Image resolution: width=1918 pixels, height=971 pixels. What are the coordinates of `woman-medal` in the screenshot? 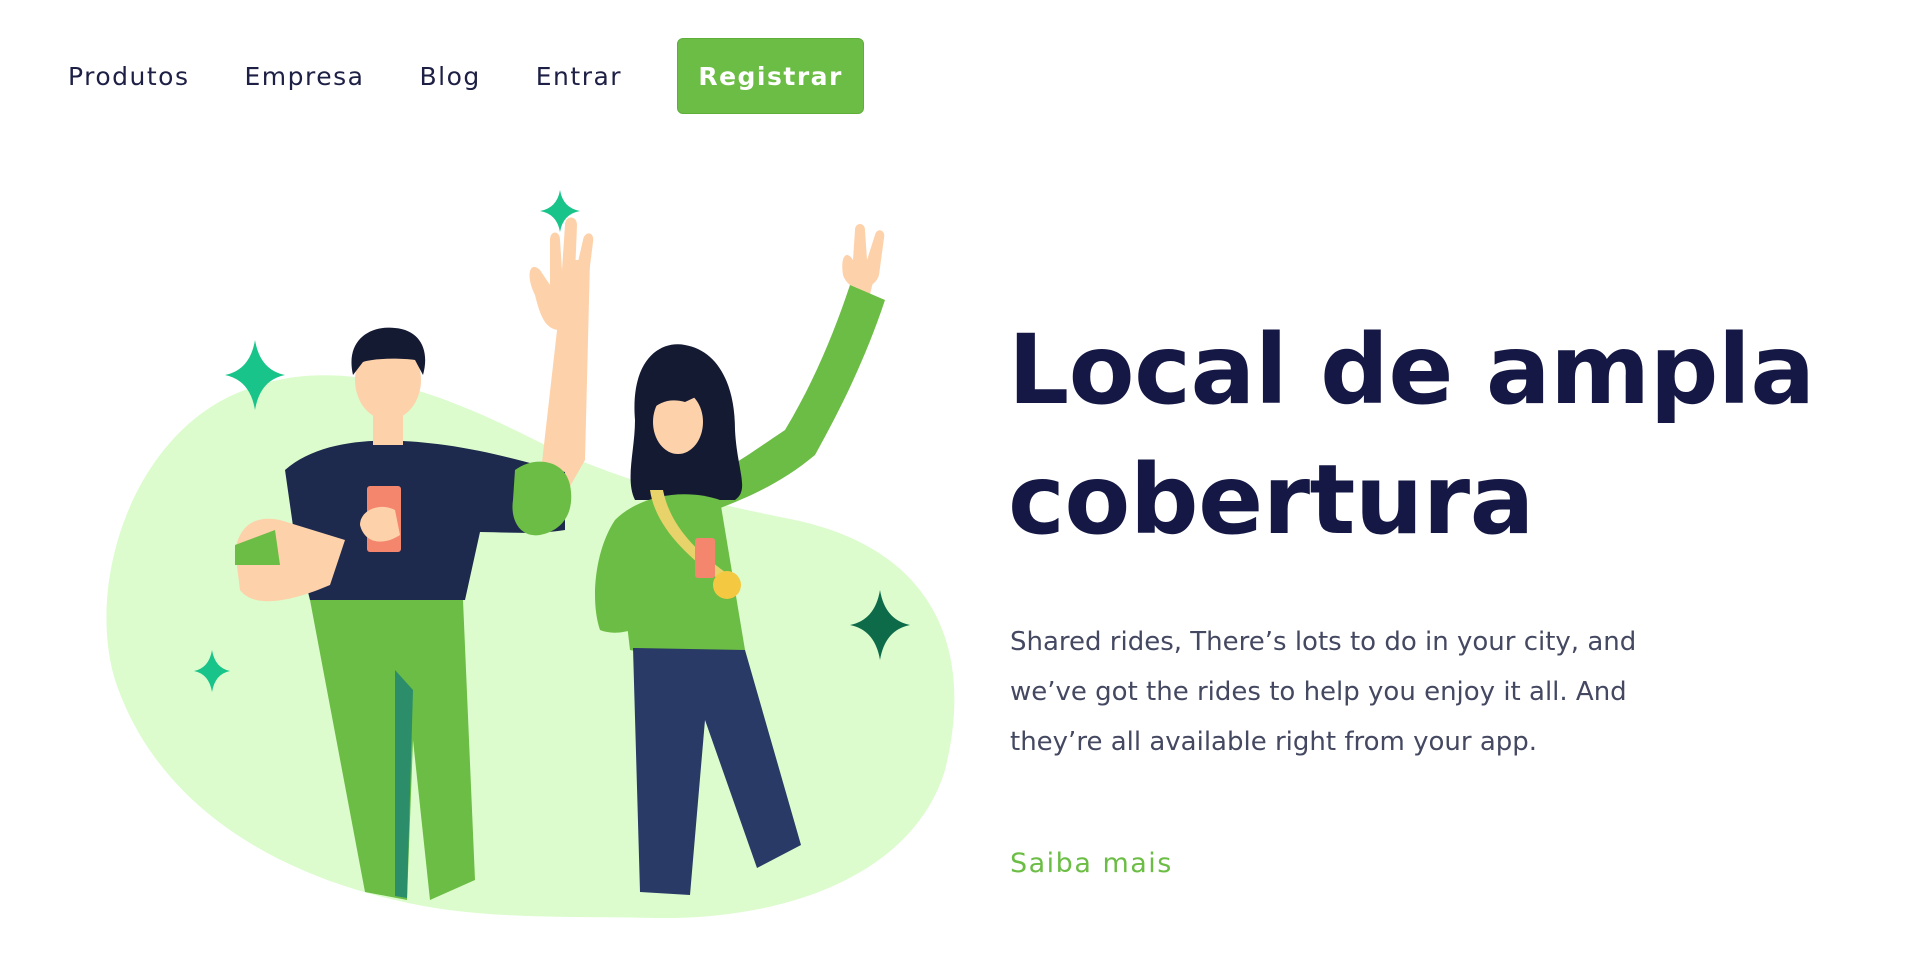 It's located at (727, 585).